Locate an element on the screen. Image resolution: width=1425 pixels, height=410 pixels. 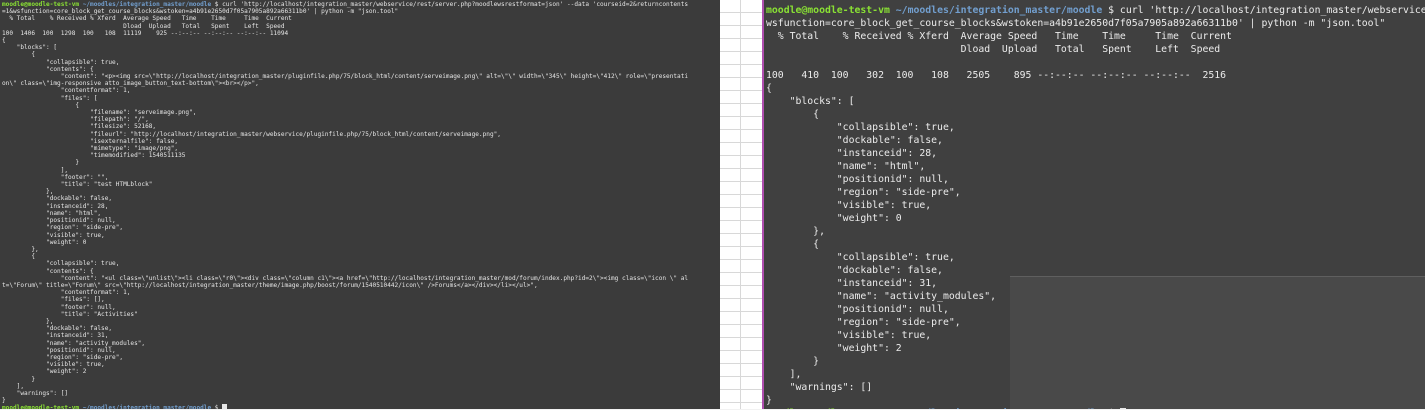
background-moodle-page is located at coordinates (1217, 343).